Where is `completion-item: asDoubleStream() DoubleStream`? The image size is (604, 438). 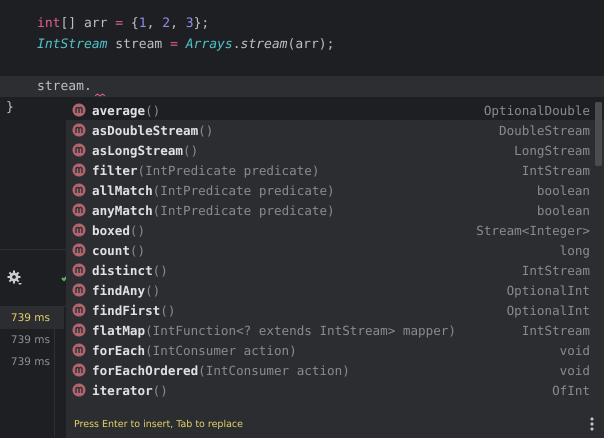 completion-item: asDoubleStream() DoubleStream is located at coordinates (335, 130).